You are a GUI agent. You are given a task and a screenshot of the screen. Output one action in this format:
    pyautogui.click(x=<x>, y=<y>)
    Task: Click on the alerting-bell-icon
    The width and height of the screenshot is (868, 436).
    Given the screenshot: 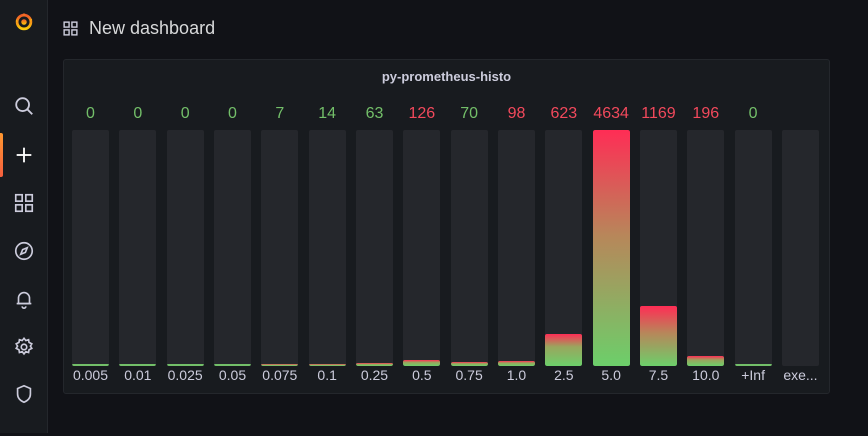 What is the action you would take?
    pyautogui.click(x=23, y=299)
    